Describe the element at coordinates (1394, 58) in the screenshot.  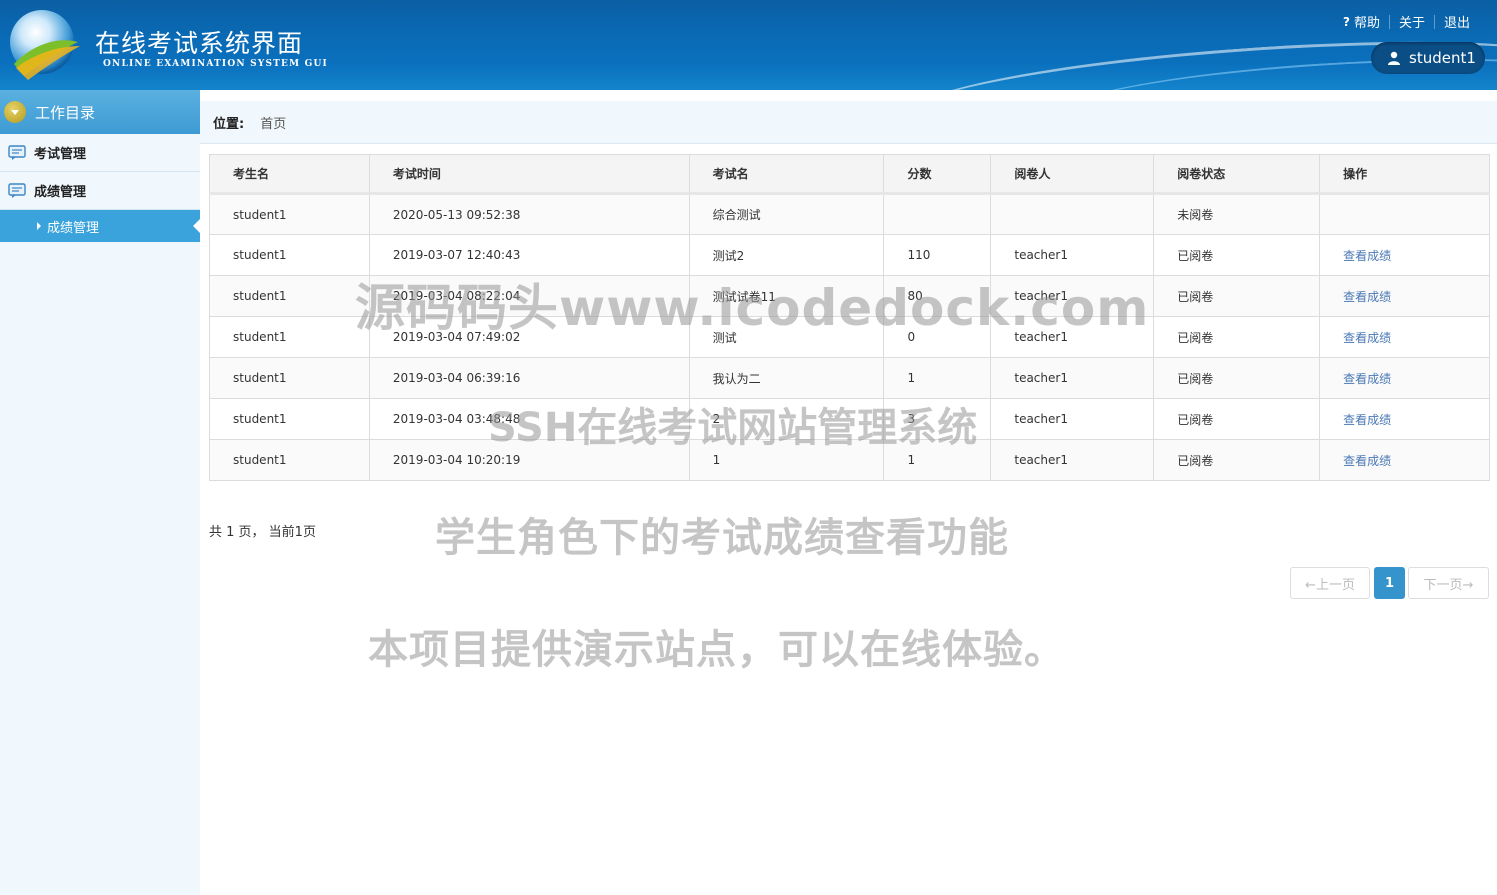
I see `user-icon` at that location.